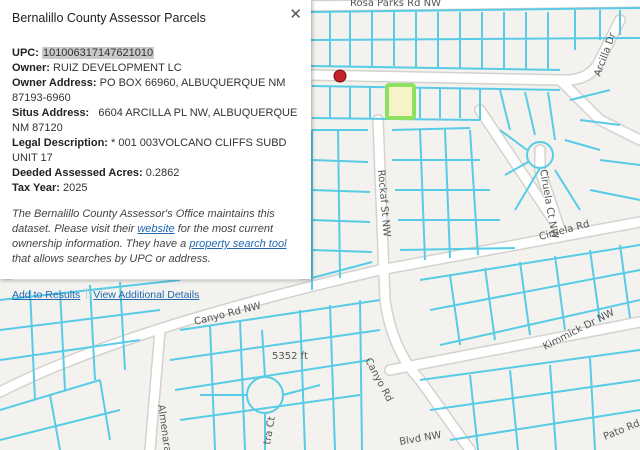  I want to click on location-marker, so click(340, 76).